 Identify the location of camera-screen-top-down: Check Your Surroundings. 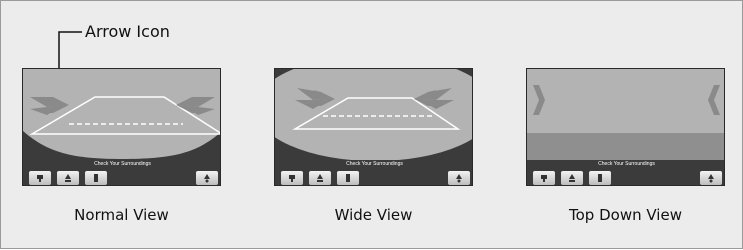
(625, 127).